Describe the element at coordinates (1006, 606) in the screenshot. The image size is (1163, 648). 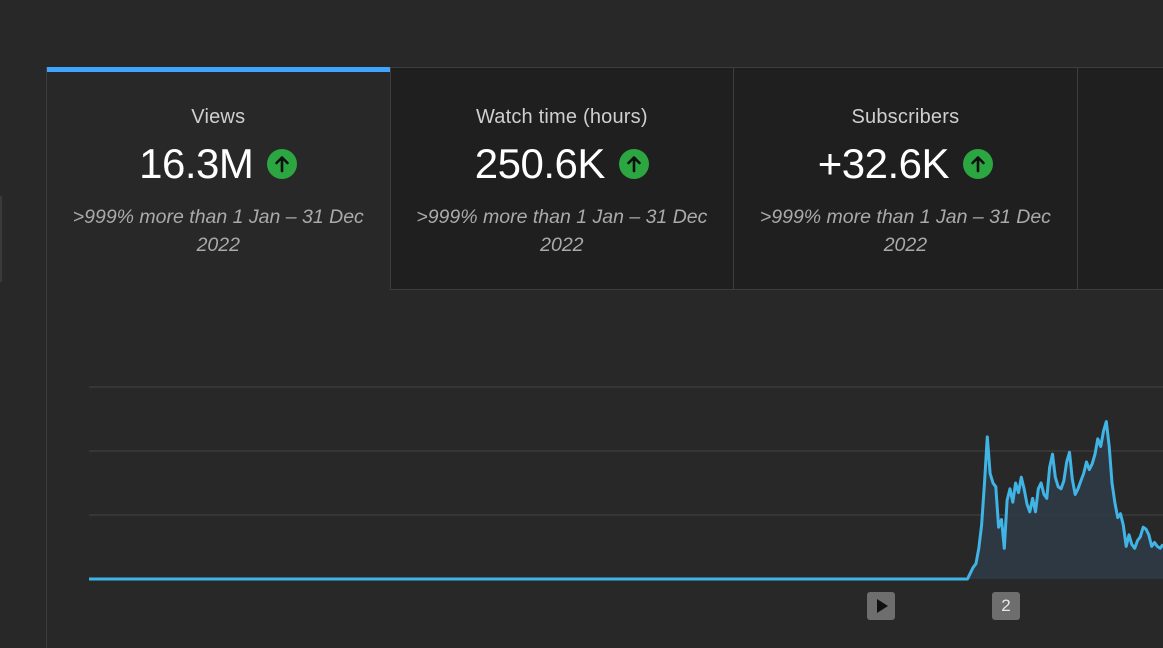
I see `numbered-marker: 2` at that location.